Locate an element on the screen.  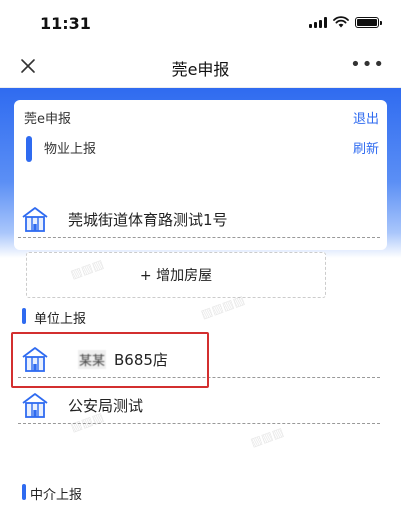
unit-item: 公安局测试 is located at coordinates (199, 406).